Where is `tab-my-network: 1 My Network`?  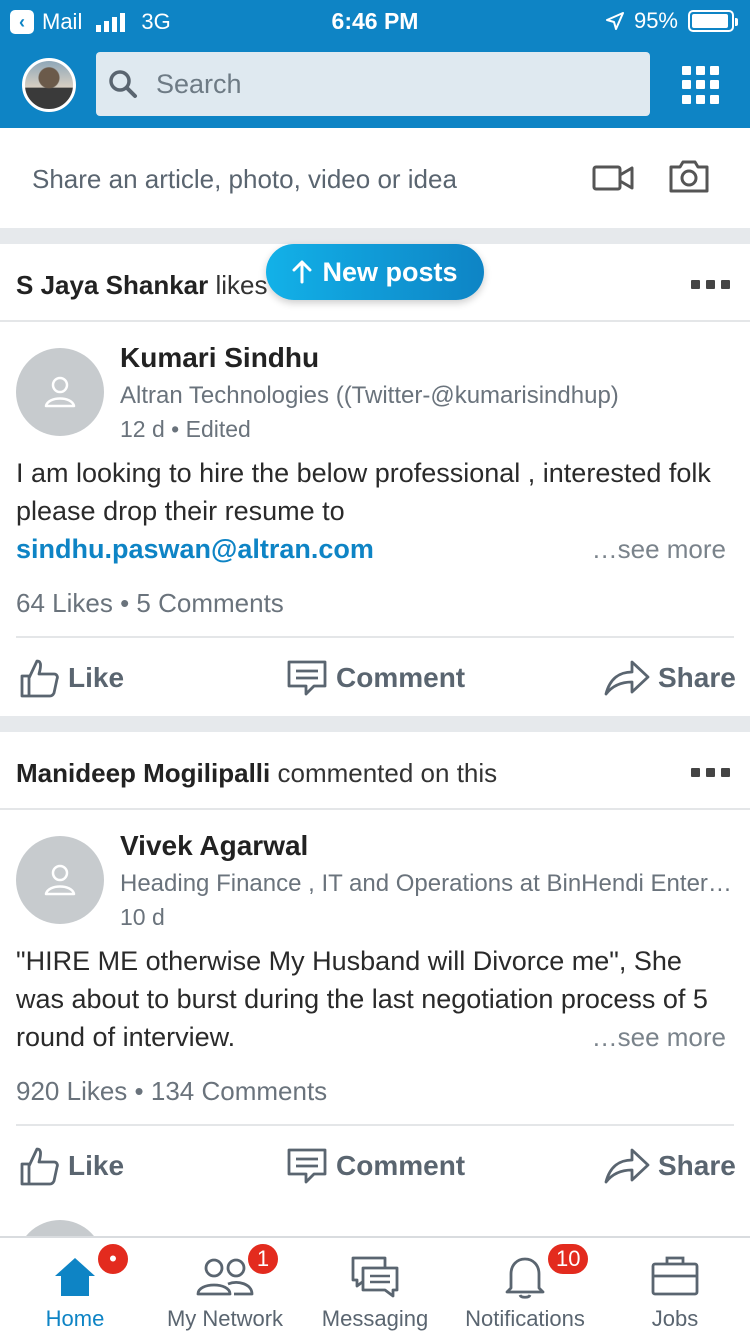 tab-my-network: 1 My Network is located at coordinates (225, 1286).